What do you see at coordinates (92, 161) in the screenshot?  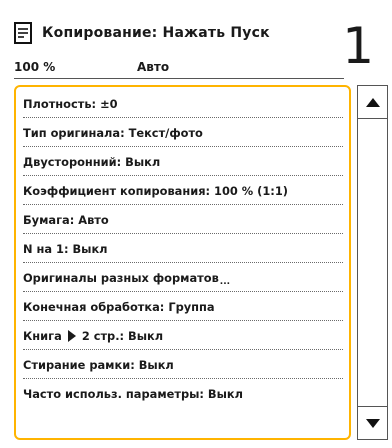 I see `setting-label: Двусторонний: Выкл` at bounding box center [92, 161].